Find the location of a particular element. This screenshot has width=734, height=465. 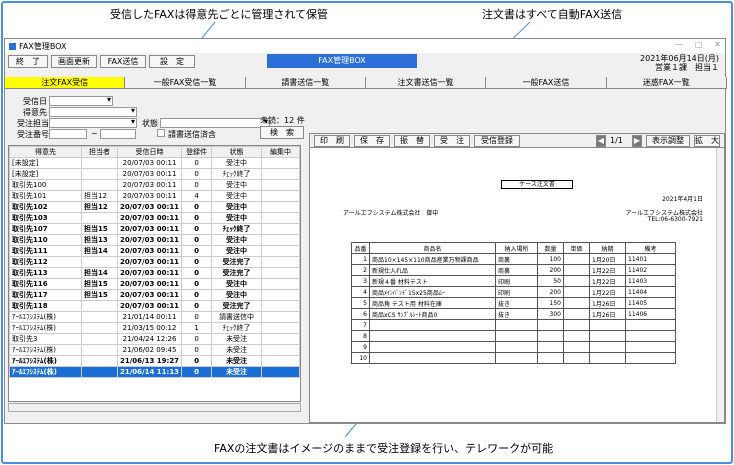

table-row: 取引先117 担当15 20/07/03 00:11 0 受注中 is located at coordinates (154, 295).